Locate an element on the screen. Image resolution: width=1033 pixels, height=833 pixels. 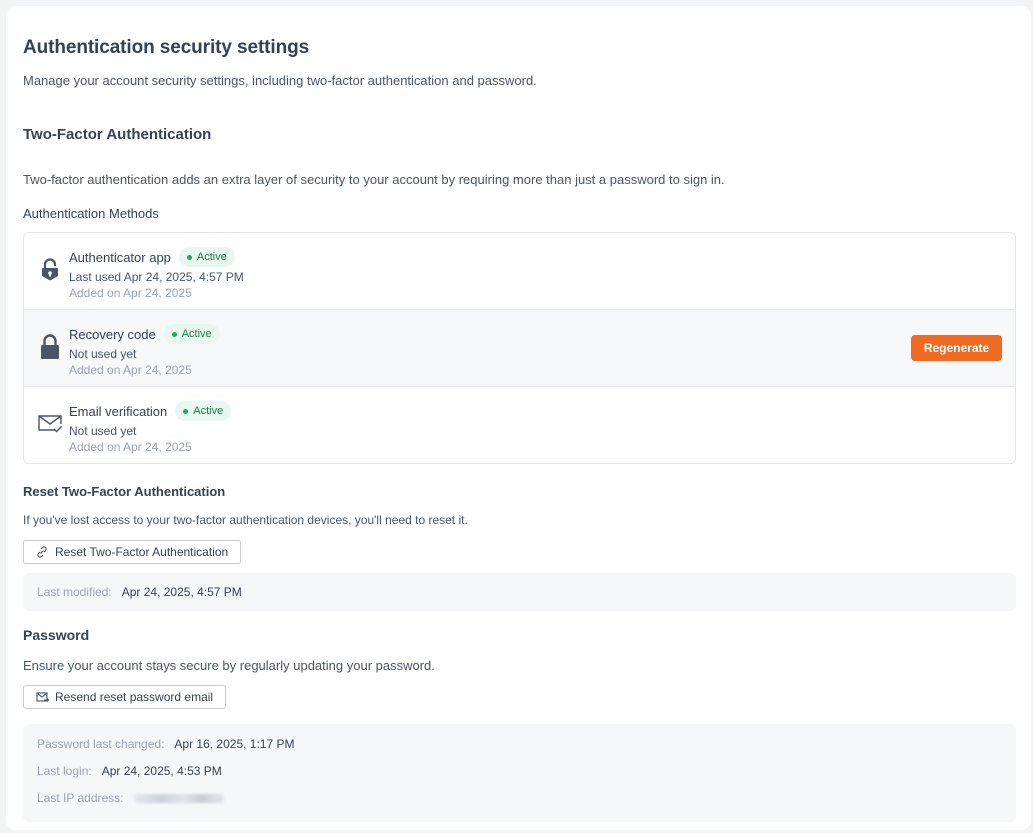
password-title: Password is located at coordinates (56, 635).